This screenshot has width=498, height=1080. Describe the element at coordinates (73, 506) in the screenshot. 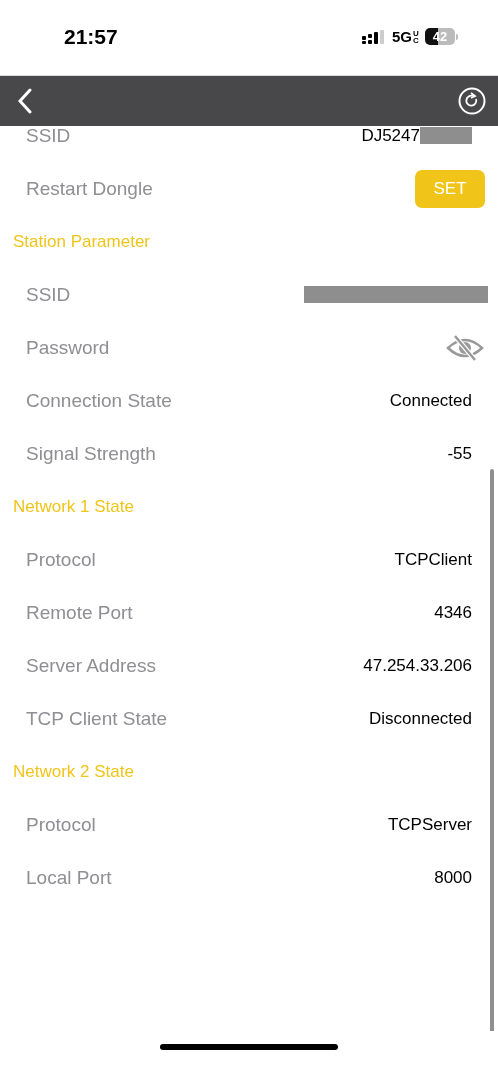

I see `section-heading: Network 1 State` at that location.